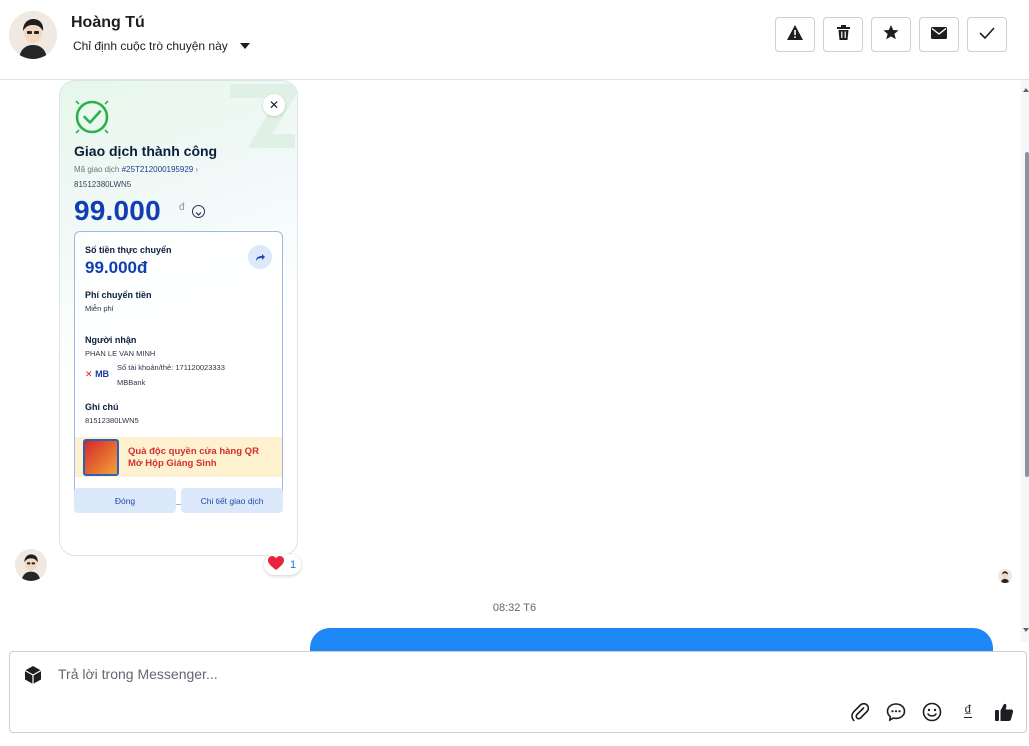 The height and width of the screenshot is (746, 1029). What do you see at coordinates (514, 40) in the screenshot?
I see `conversation-header: Hoàng Tú Chỉ định cuộc trò chuyện này` at bounding box center [514, 40].